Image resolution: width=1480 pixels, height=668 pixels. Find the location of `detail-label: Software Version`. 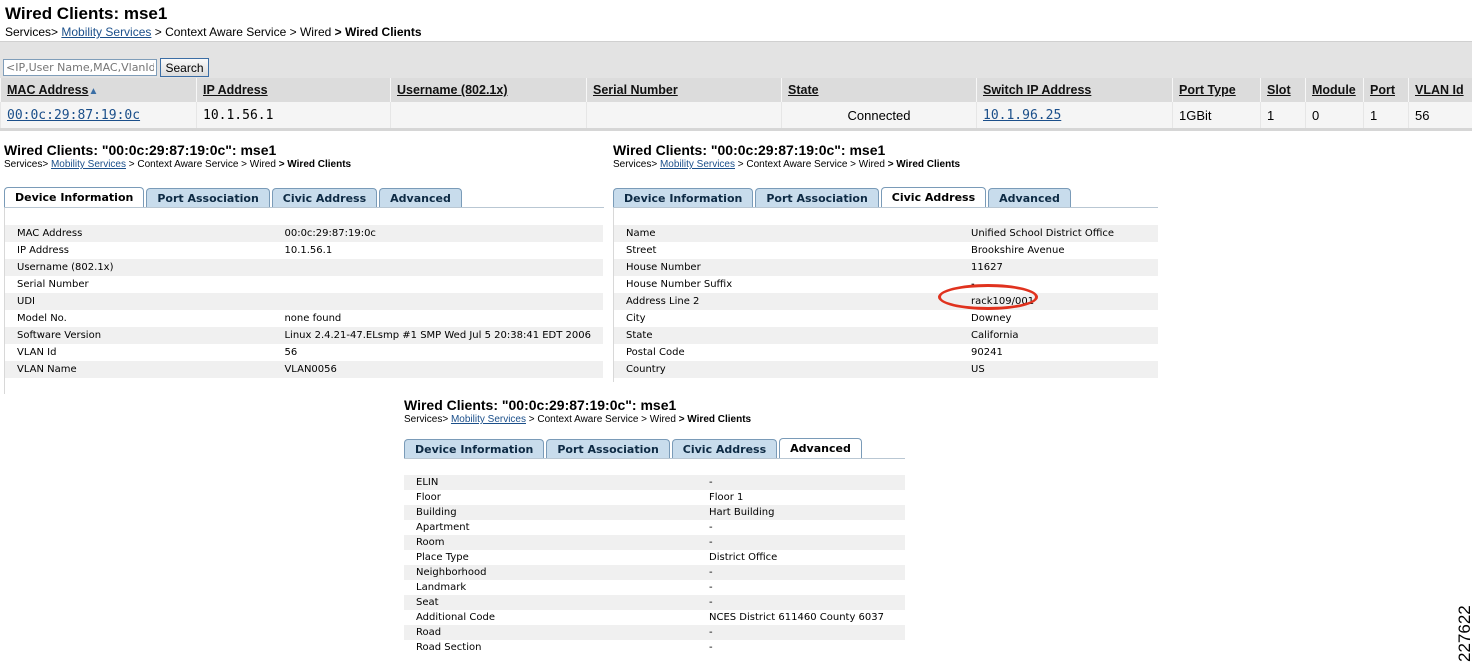

detail-label: Software Version is located at coordinates (139, 335).